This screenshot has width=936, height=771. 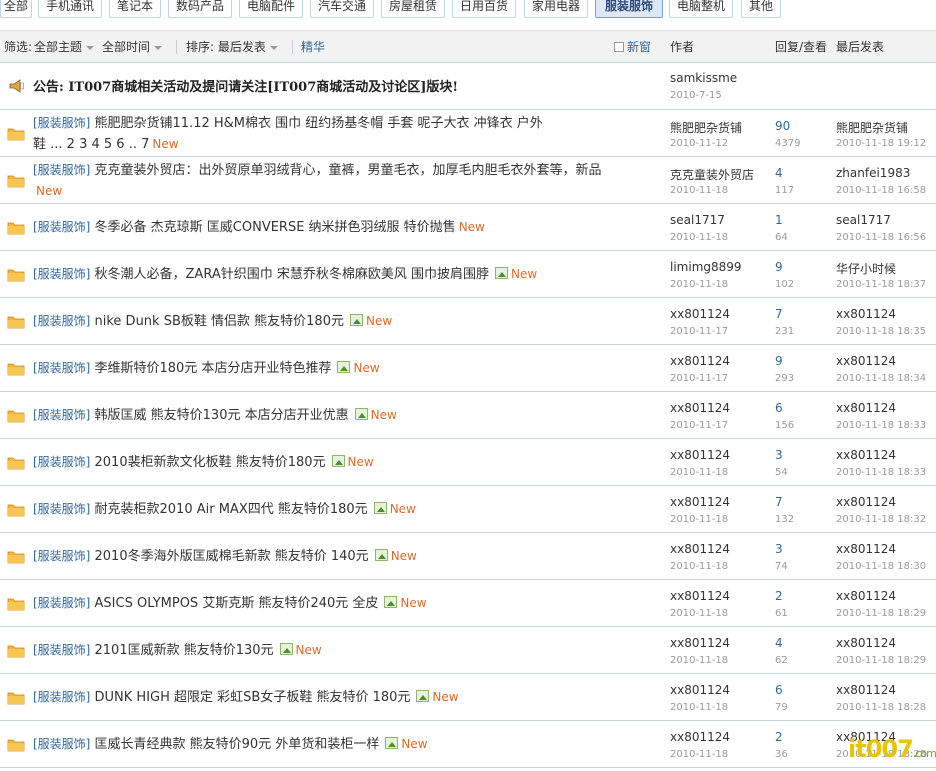 I want to click on tab-10: 电脑整机, so click(x=701, y=9).